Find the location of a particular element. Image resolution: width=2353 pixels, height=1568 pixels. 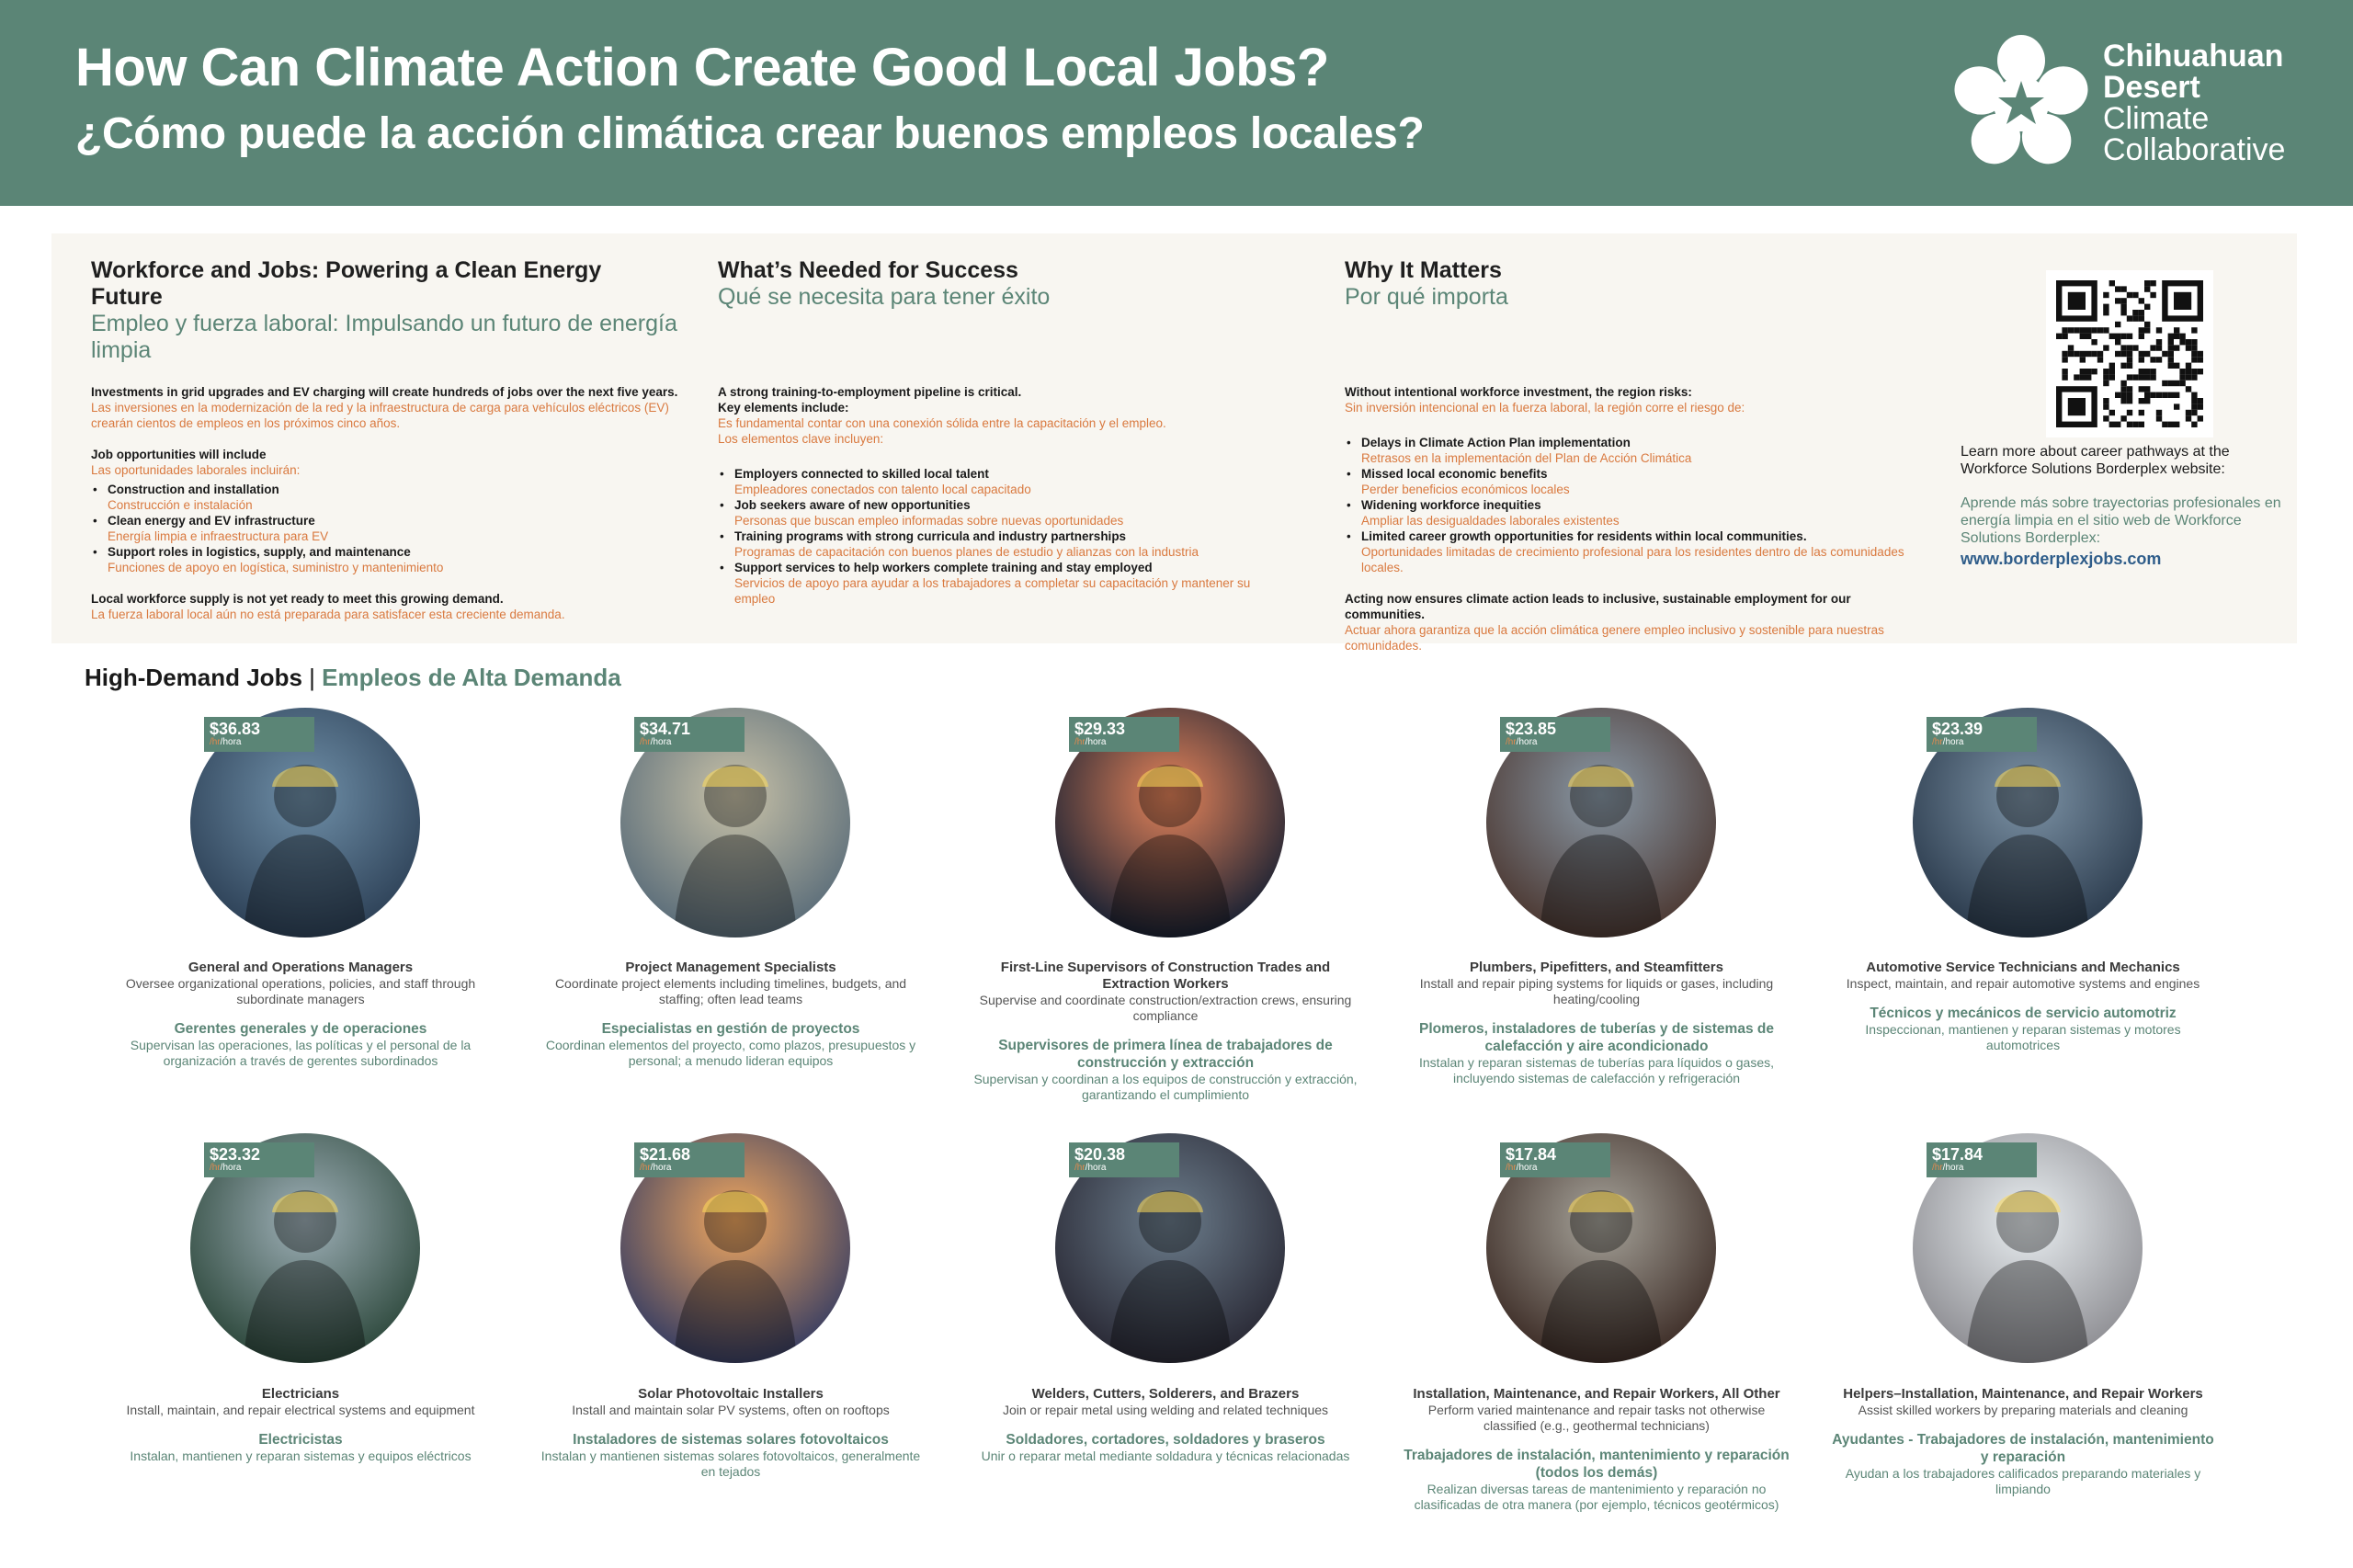

wage-badge: $36.83/hr/hora is located at coordinates (259, 734).